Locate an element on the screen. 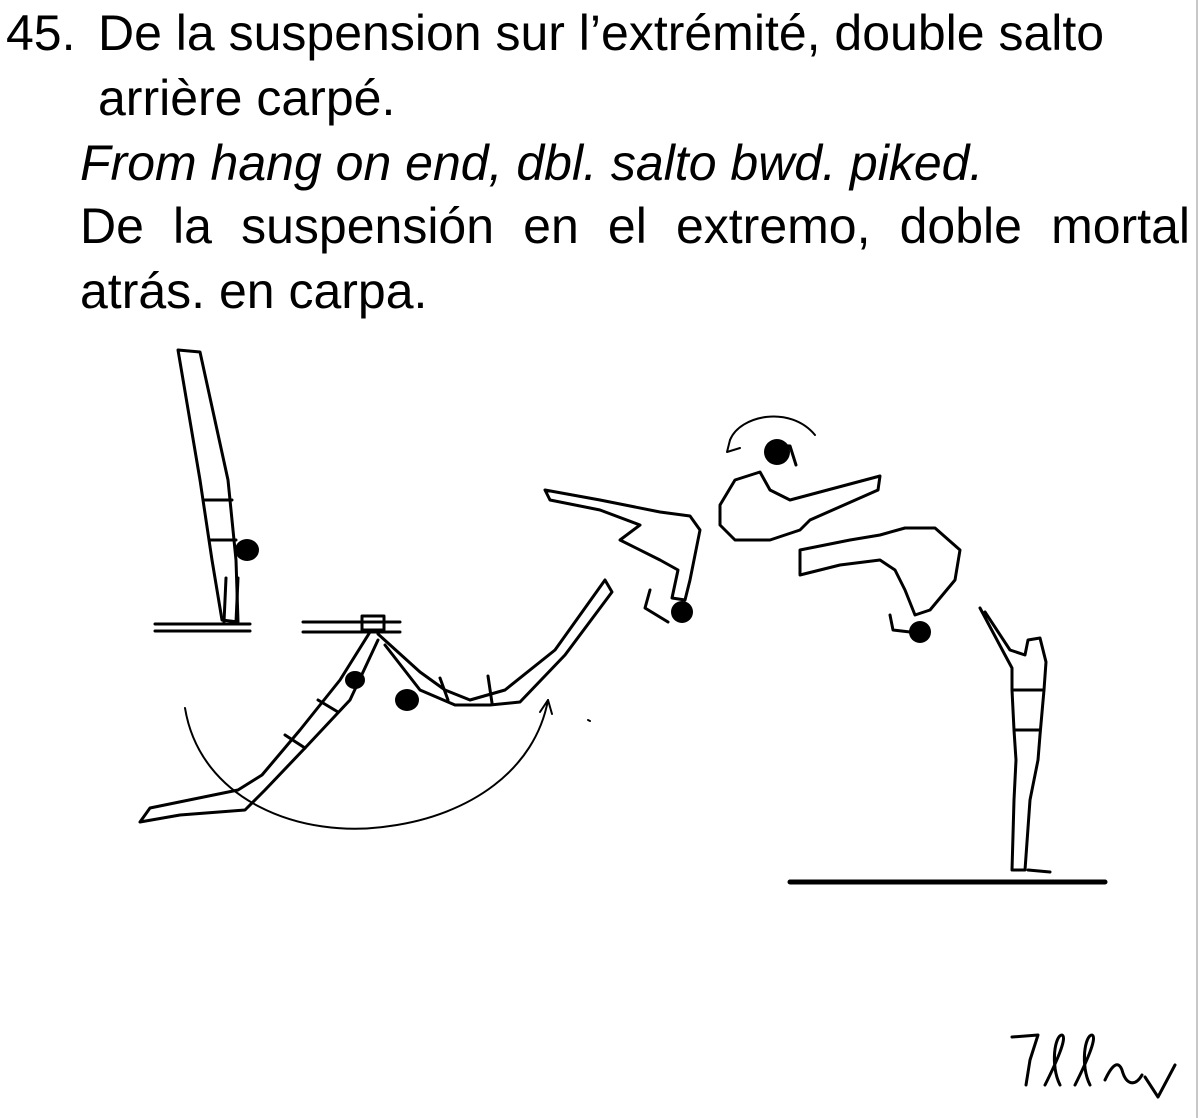 The width and height of the screenshot is (1198, 1118). title-french-line-2: arrière carpé. is located at coordinates (247, 98).